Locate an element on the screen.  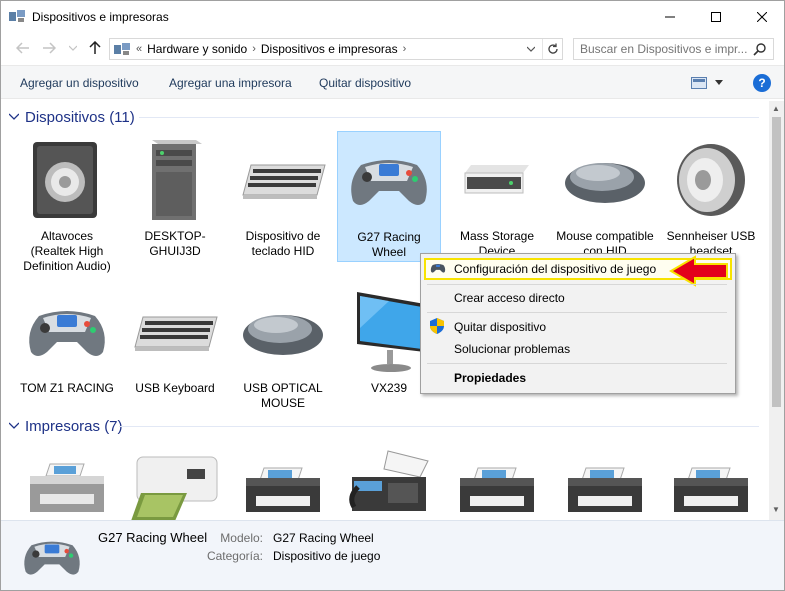
device-item: TOM Z1 RACING is located at coordinates (67, 339).